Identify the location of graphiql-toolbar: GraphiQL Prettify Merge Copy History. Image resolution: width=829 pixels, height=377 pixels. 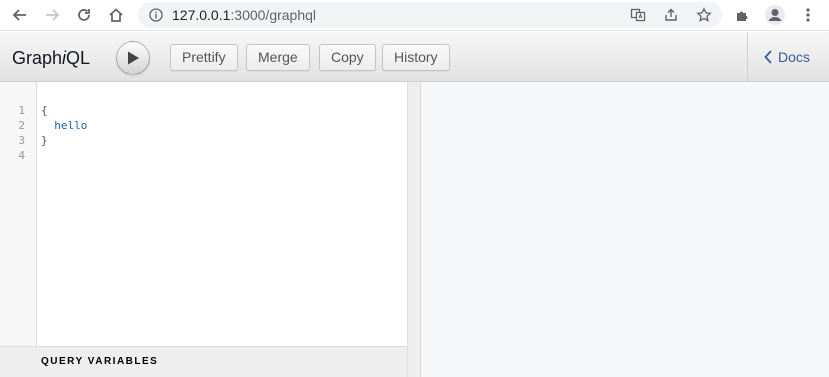
(414, 57).